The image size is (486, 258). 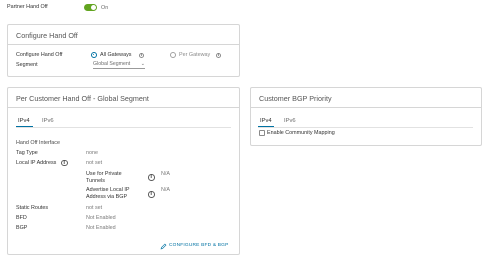 I want to click on all-gateways-label: All Gateways, so click(x=115, y=55).